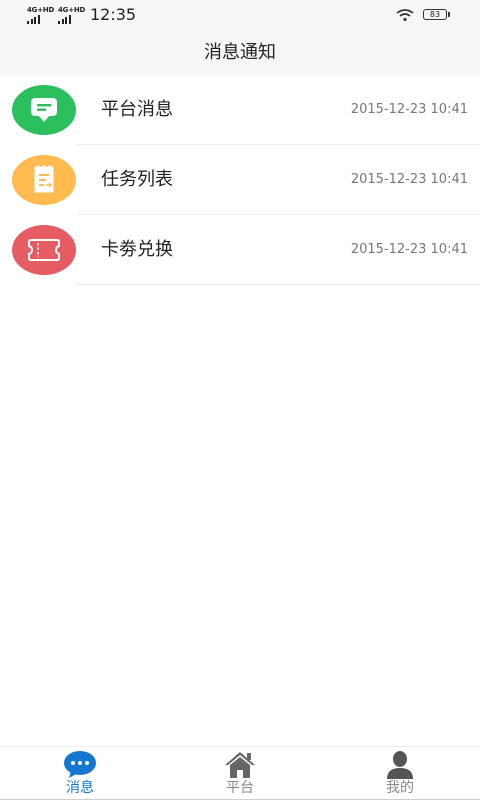 The height and width of the screenshot is (800, 480). I want to click on home-icon, so click(240, 765).